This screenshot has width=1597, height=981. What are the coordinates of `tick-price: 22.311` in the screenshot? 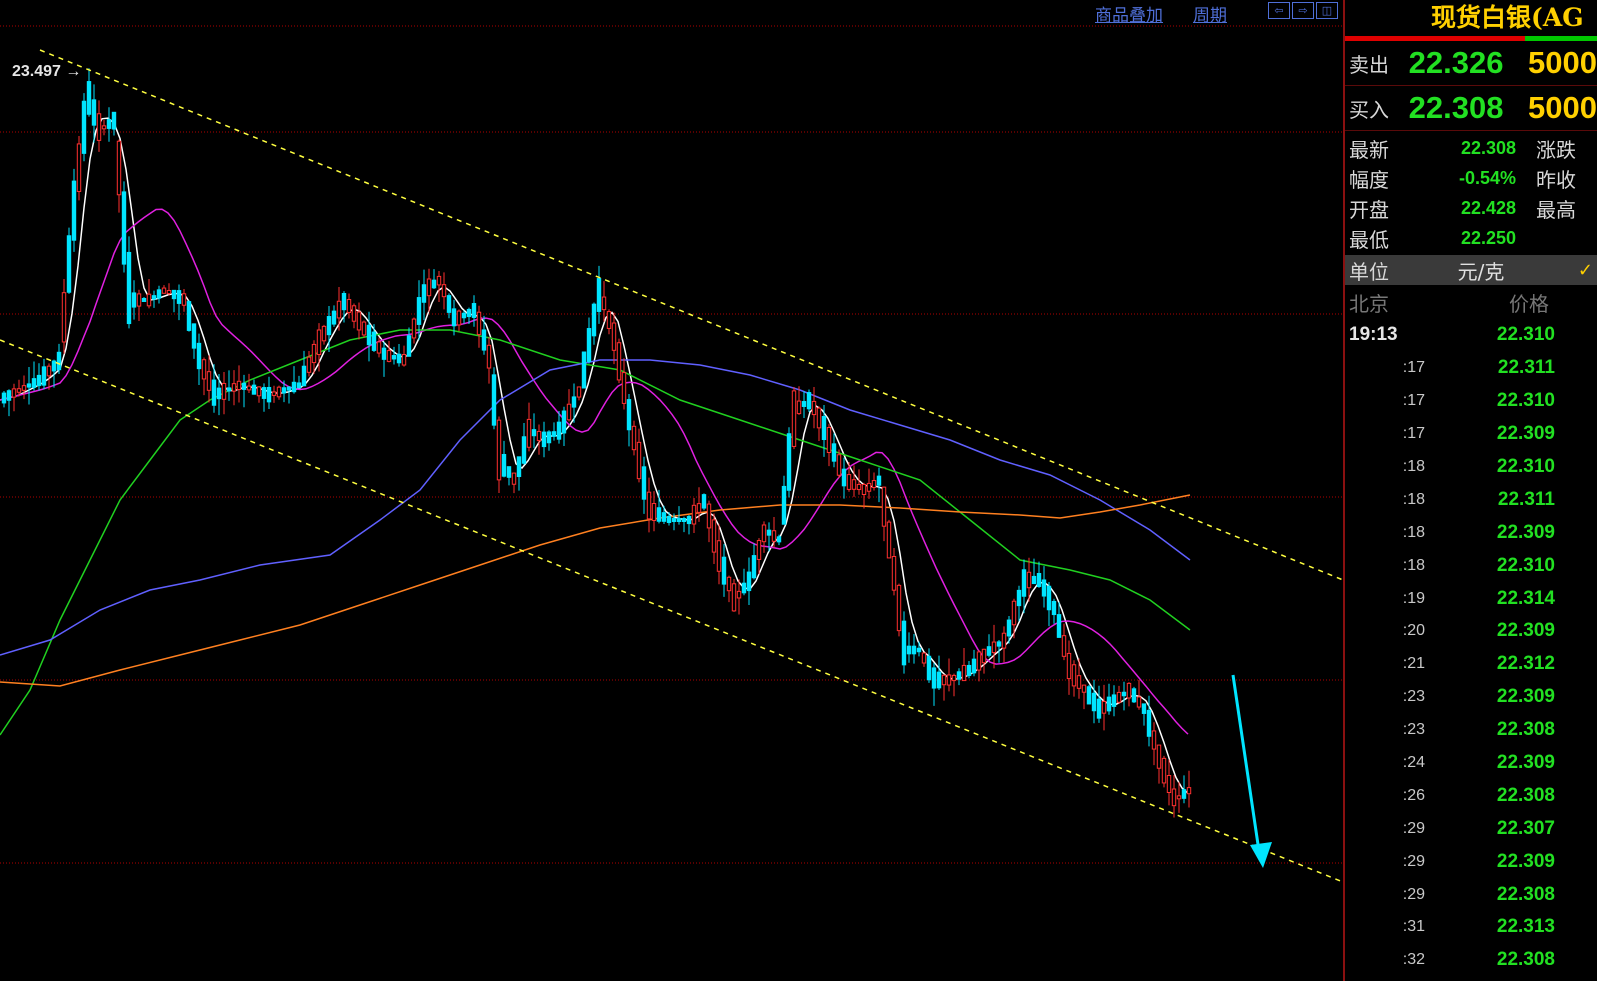 It's located at (1526, 499).